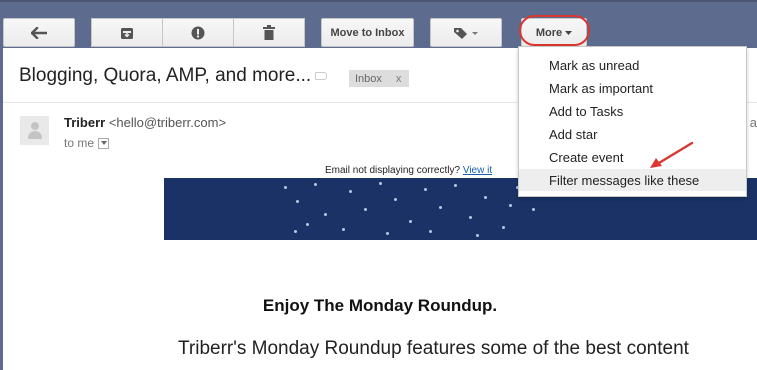  What do you see at coordinates (79, 143) in the screenshot?
I see `to-me-label: to me` at bounding box center [79, 143].